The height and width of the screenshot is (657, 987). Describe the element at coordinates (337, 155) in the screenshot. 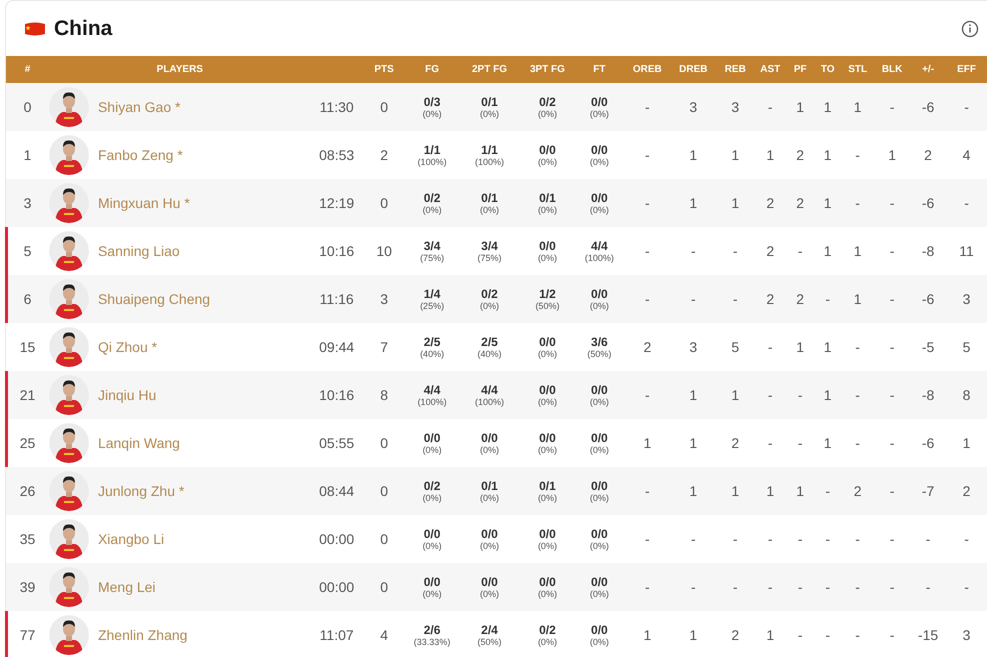

I see `minutes-cell-text: 08:53` at that location.